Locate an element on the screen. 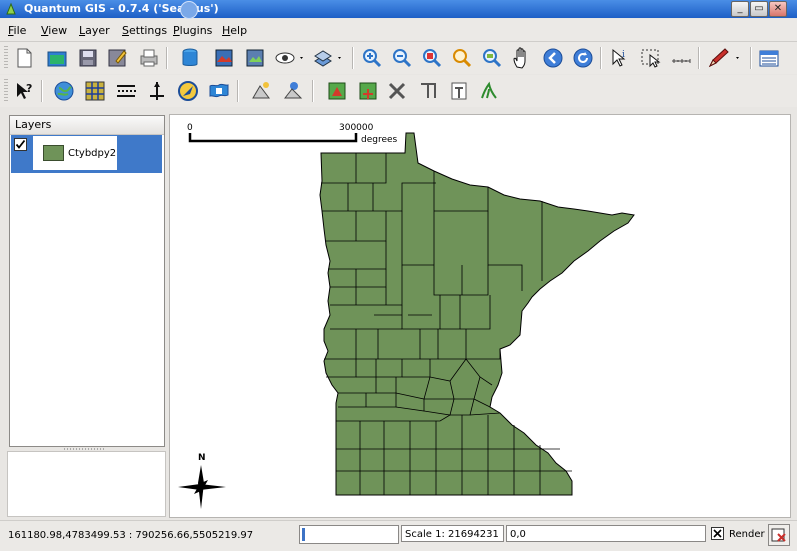 The image size is (797, 551). save-as-icon is located at coordinates (117, 58).